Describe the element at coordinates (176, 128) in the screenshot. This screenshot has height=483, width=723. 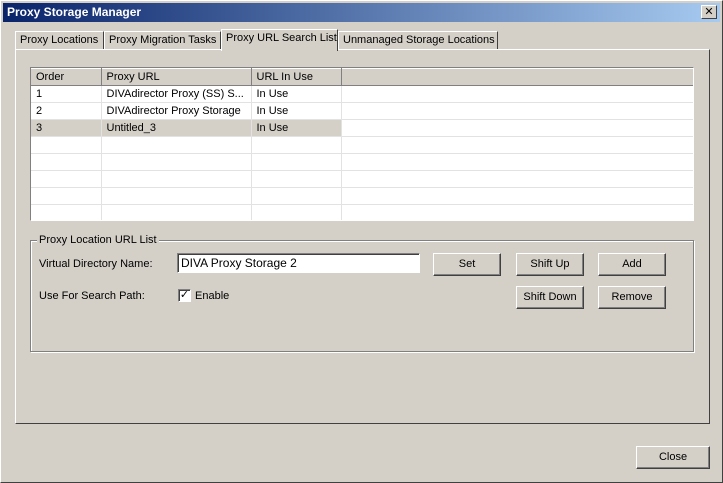
I see `cell-proxy-url: Untitled_3` at that location.